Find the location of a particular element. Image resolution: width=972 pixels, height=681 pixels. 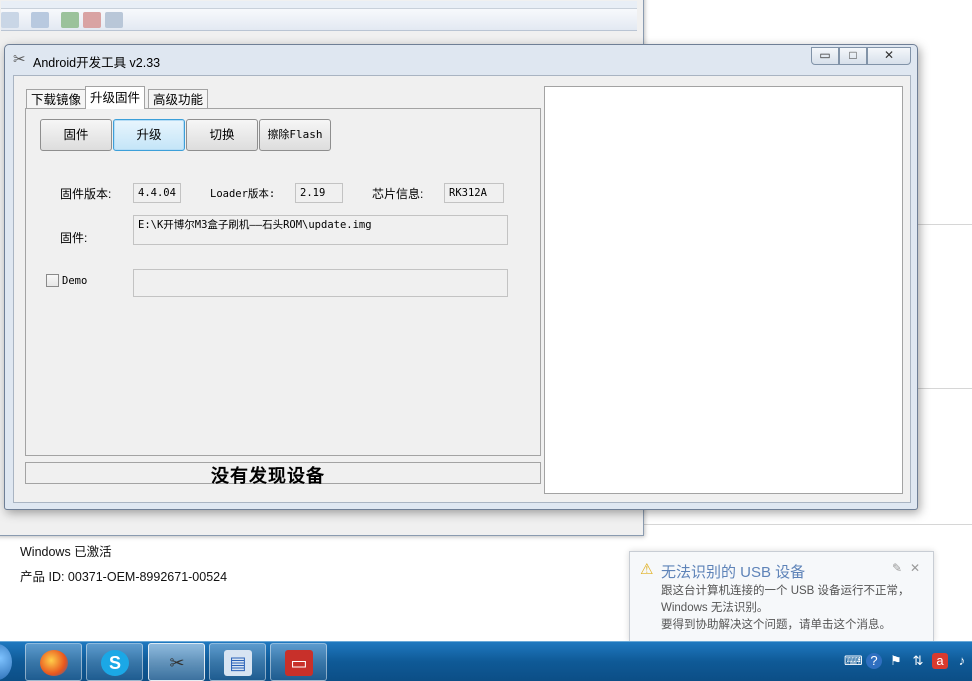

background-menubar is located at coordinates (319, 5).